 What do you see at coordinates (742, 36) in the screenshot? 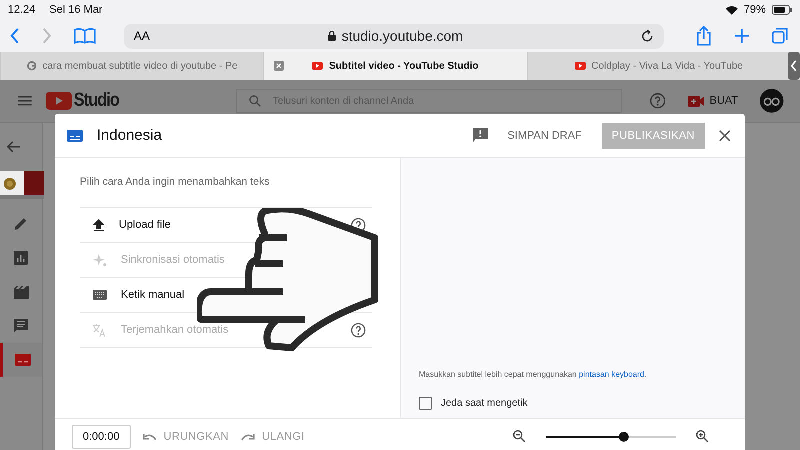
I see `new-tab-icon` at bounding box center [742, 36].